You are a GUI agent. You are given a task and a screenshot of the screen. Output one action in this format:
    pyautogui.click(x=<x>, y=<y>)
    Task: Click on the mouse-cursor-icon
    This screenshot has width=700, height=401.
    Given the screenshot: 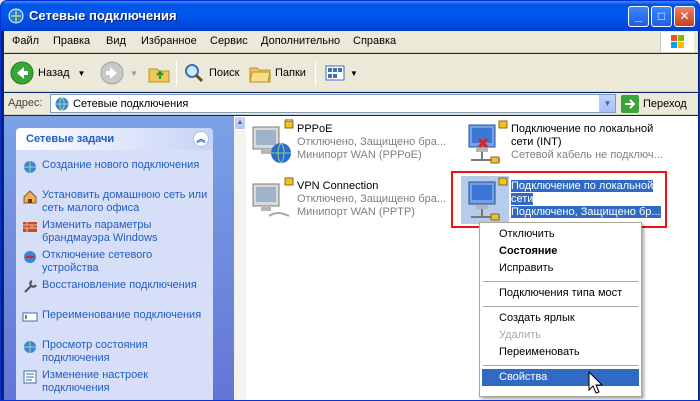 What is the action you would take?
    pyautogui.click(x=596, y=382)
    